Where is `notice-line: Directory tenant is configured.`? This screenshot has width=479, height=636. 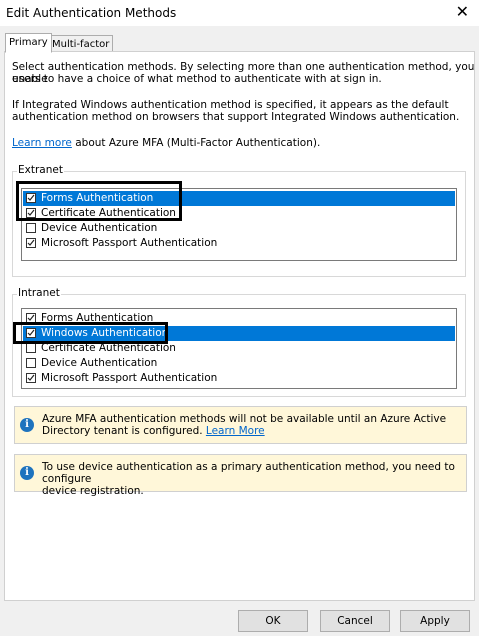
notice-line: Directory tenant is configured. is located at coordinates (124, 431).